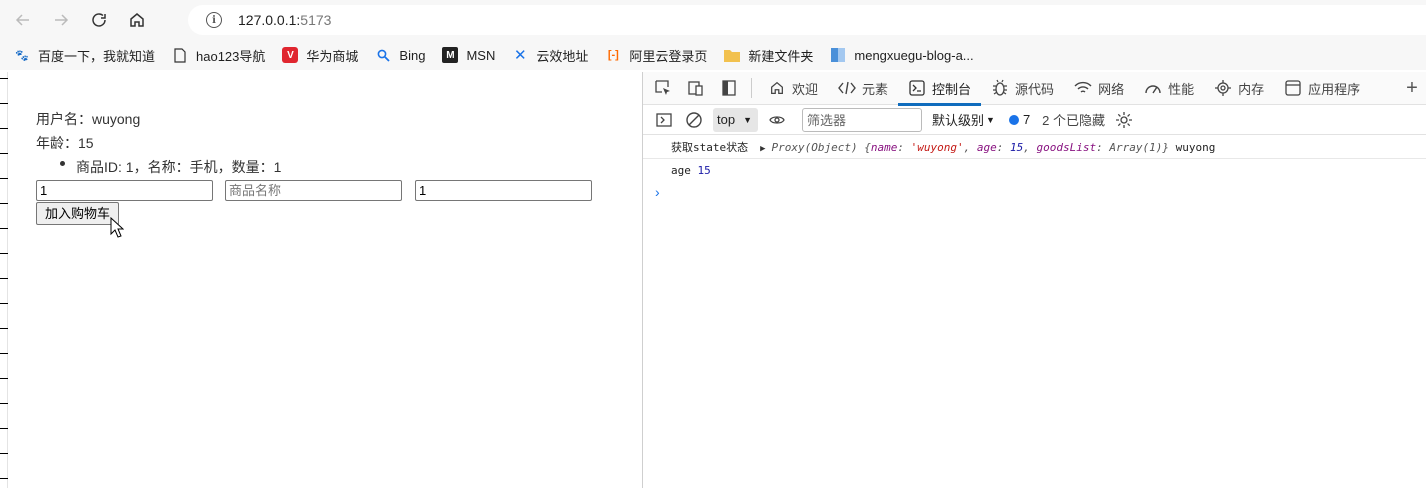 The width and height of the screenshot is (1426, 488). I want to click on clear-console-icon, so click(694, 120).